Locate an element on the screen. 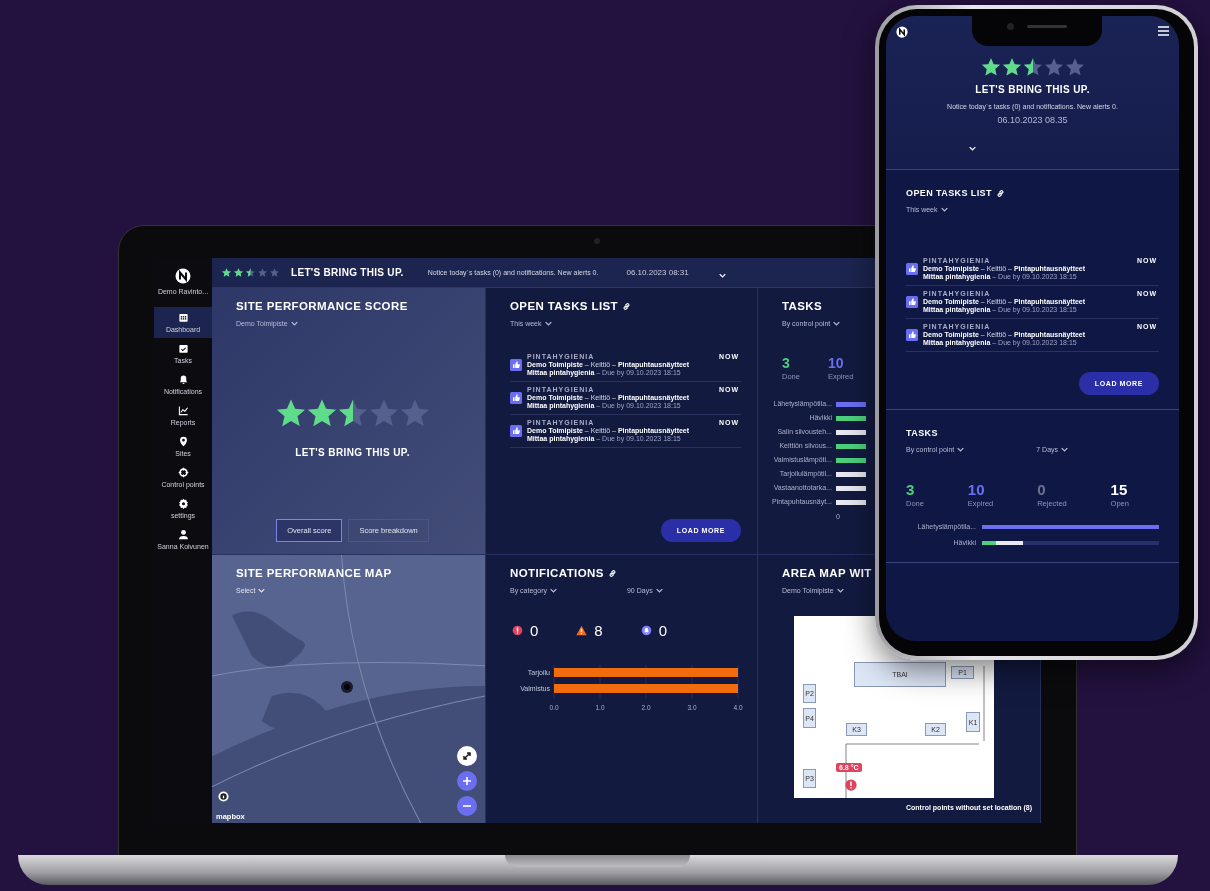 Image resolution: width=1210 pixels, height=891 pixels. panel-title: SITE PERFORMANCE SCORE is located at coordinates (322, 306).